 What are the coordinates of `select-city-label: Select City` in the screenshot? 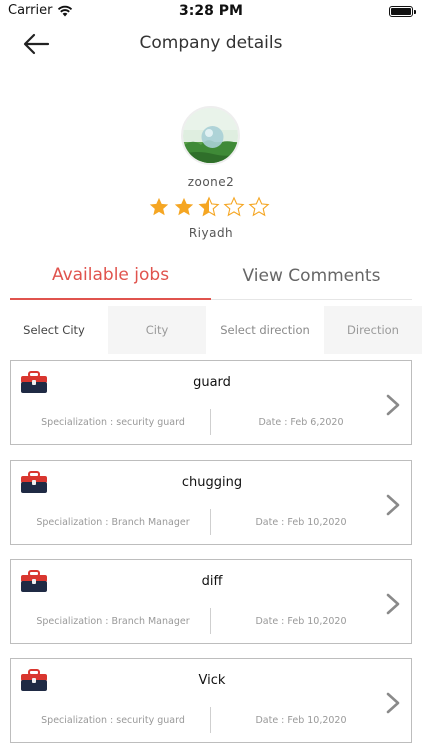 It's located at (54, 330).